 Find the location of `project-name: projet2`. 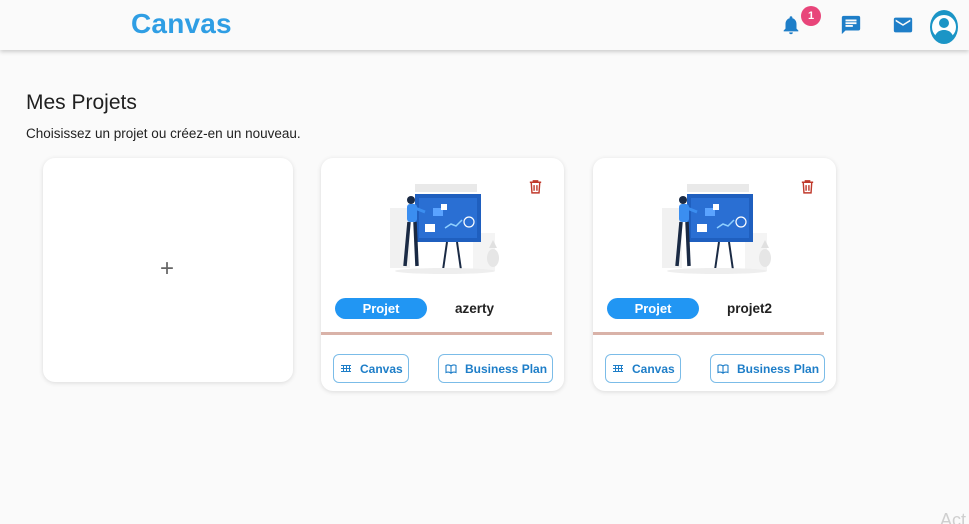

project-name: projet2 is located at coordinates (750, 308).